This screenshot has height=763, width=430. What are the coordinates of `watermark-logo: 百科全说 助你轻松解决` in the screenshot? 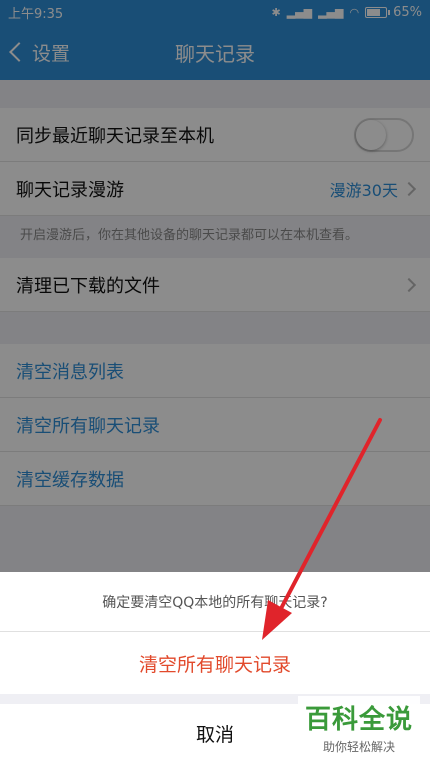 It's located at (359, 727).